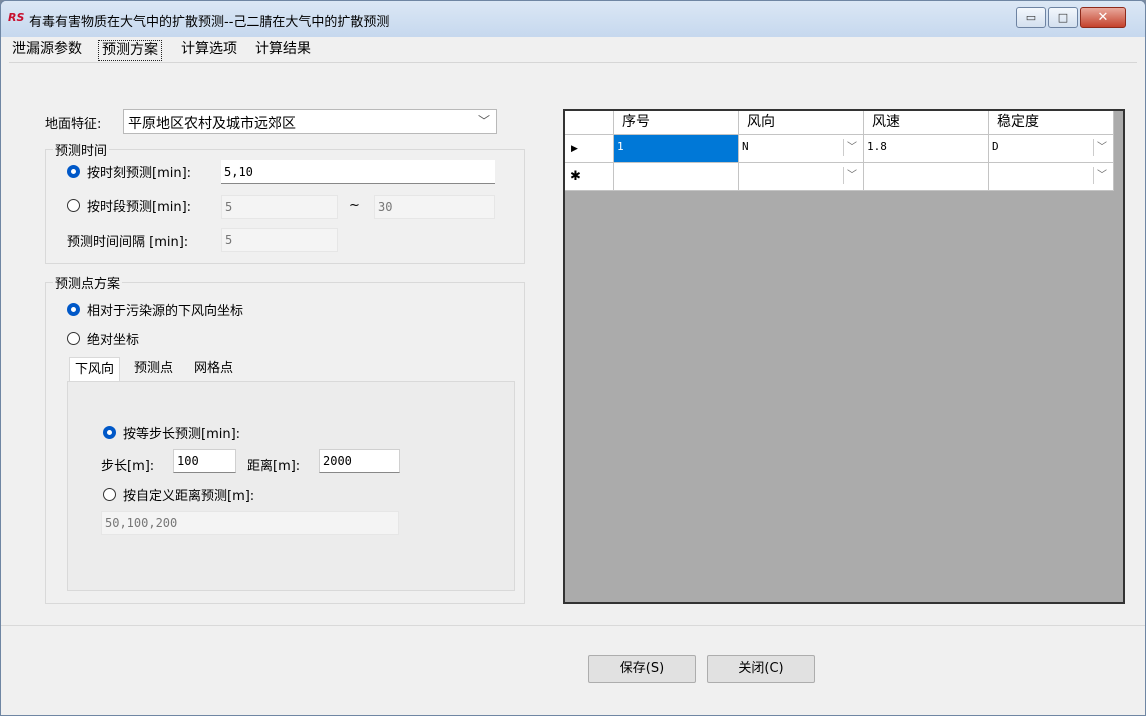 This screenshot has height=716, width=1146. I want to click on cell-direction: N ﹀, so click(801, 149).